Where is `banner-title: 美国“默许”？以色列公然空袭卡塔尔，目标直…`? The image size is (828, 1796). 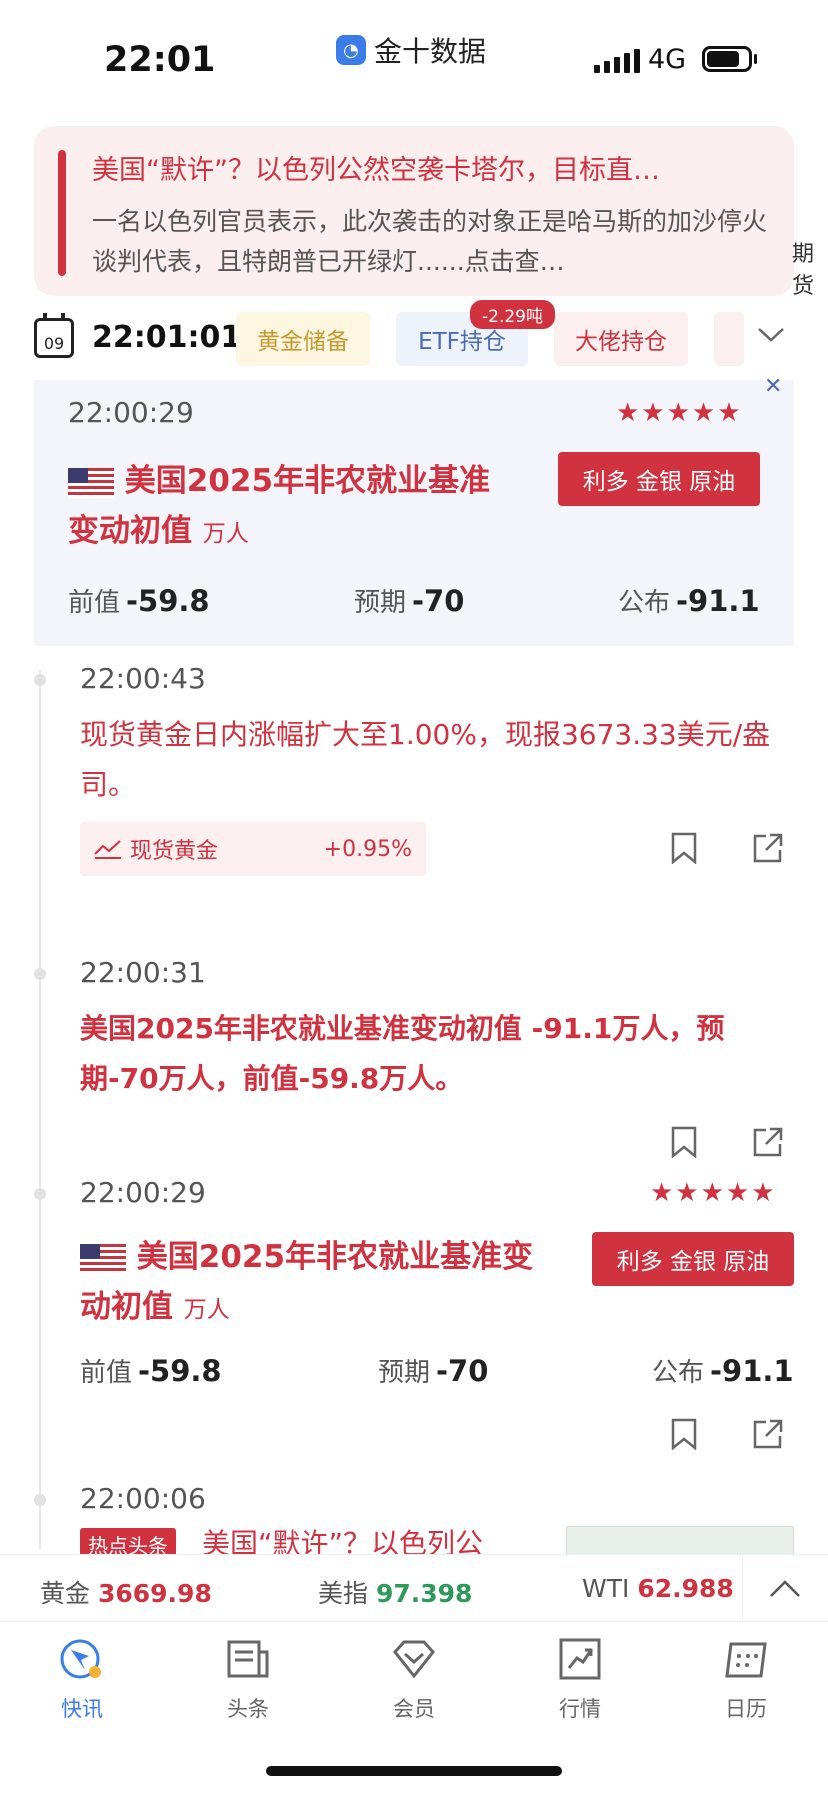 banner-title: 美国“默许”？以色列公然空袭卡塔尔，目标直… is located at coordinates (432, 167).